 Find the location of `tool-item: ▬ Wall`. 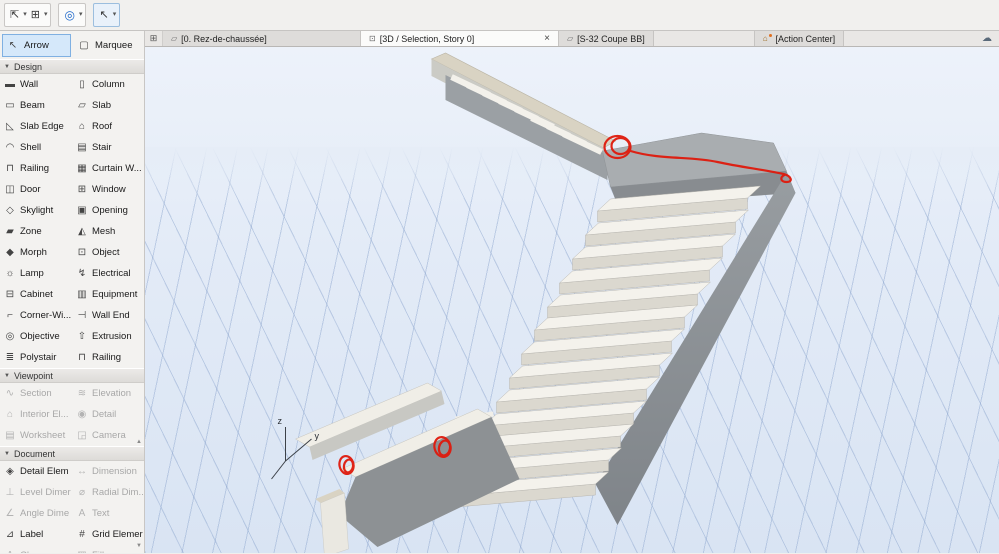

tool-item: ▬ Wall is located at coordinates (36, 84).